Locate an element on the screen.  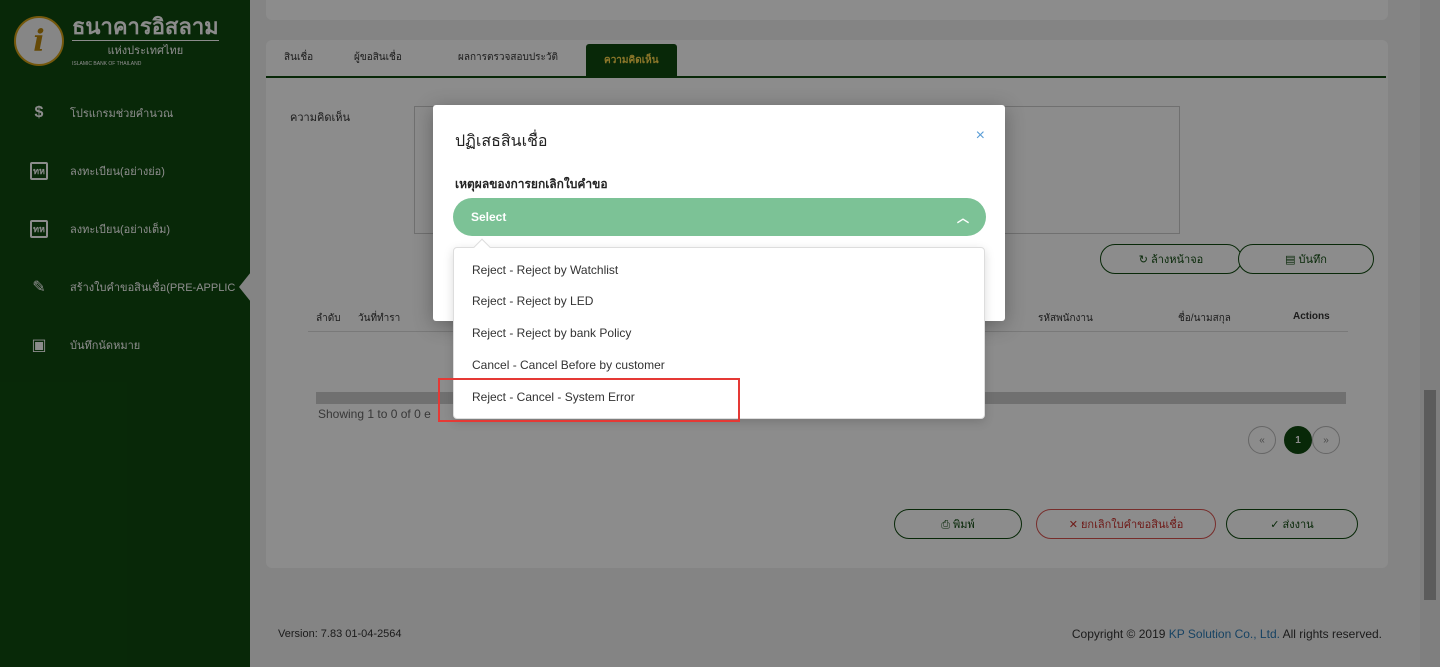
modal-title: ปฏิเสธสินเชื่อ is located at coordinates (501, 141).